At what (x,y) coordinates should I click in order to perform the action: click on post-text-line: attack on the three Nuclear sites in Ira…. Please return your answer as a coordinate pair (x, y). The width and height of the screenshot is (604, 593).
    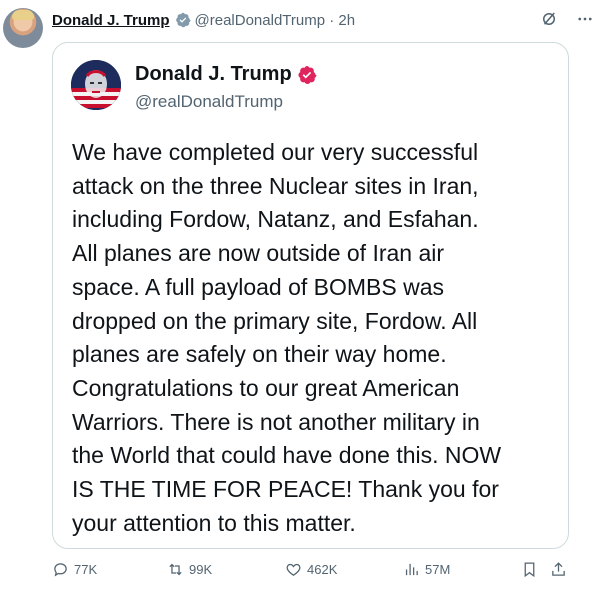
    Looking at the image, I should click on (275, 185).